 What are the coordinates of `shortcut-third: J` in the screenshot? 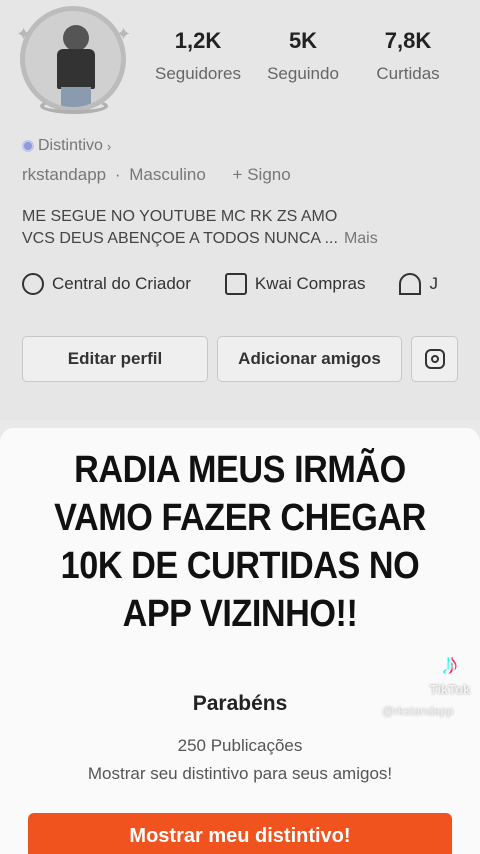 It's located at (418, 284).